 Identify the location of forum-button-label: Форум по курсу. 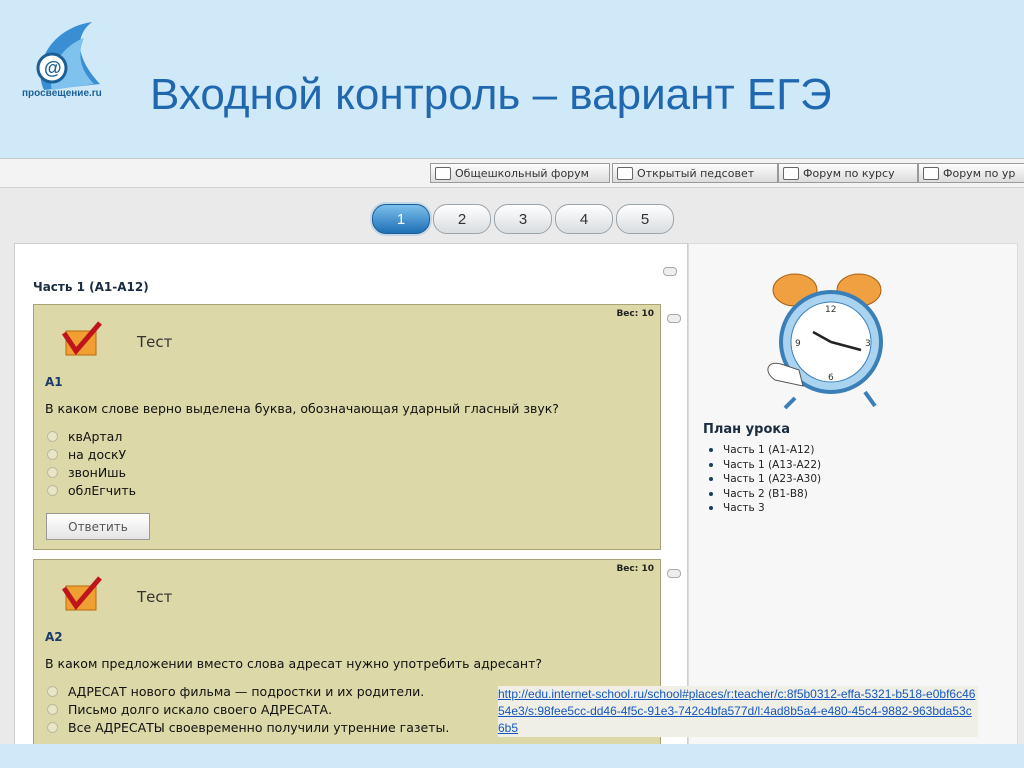
(849, 173).